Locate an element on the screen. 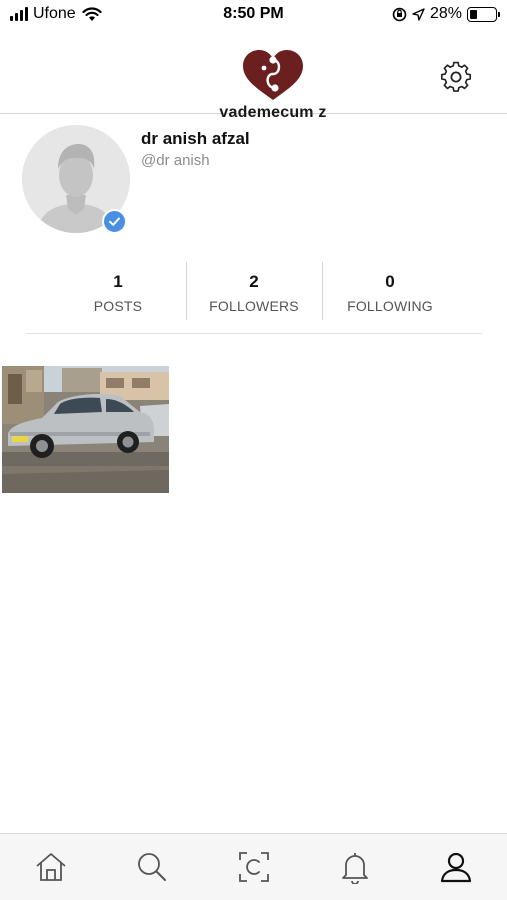  heart-logo-icon is located at coordinates (273, 75).